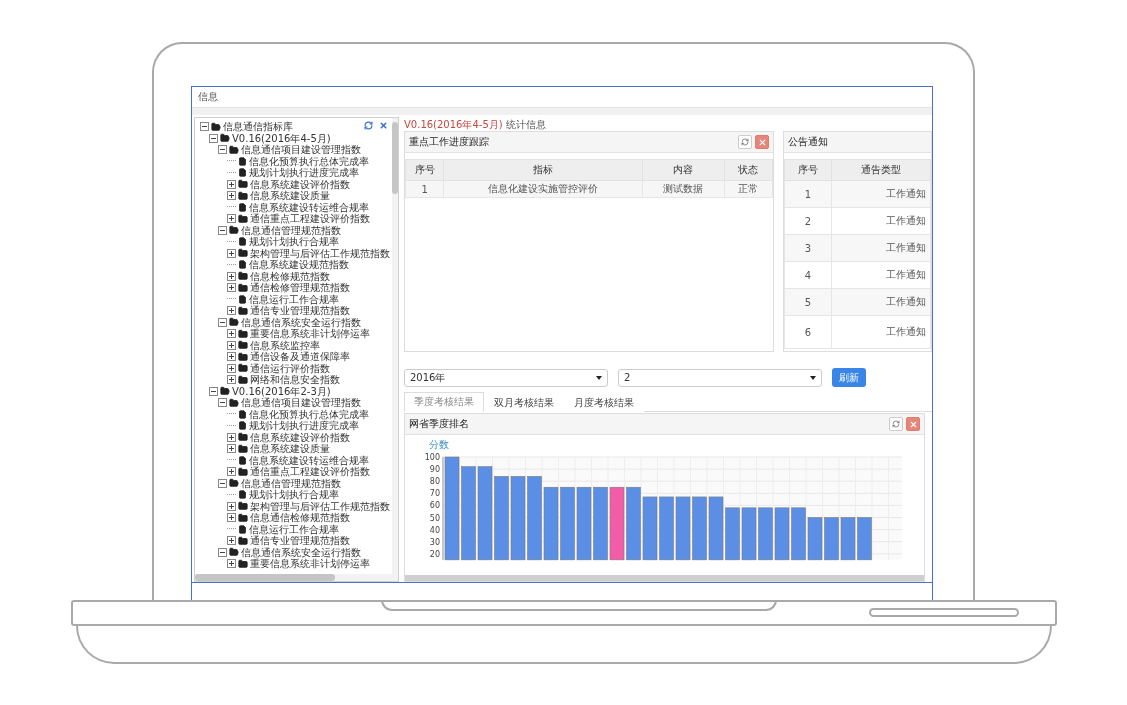 The width and height of the screenshot is (1127, 705). I want to click on tree-item: 信息检修规范指数, so click(290, 276).